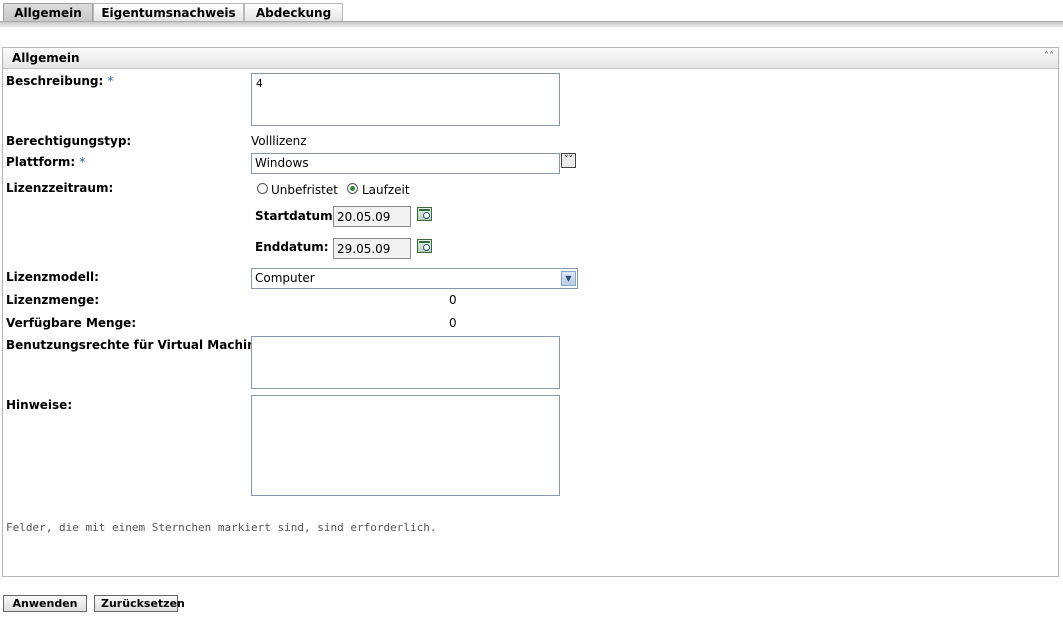  Describe the element at coordinates (48, 12) in the screenshot. I see `tab-allgemein: Allgemein` at that location.